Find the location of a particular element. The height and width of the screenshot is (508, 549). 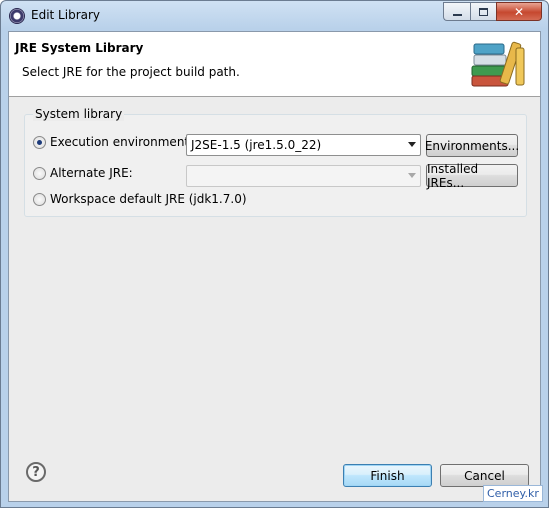

minimize-button is located at coordinates (456, 11).